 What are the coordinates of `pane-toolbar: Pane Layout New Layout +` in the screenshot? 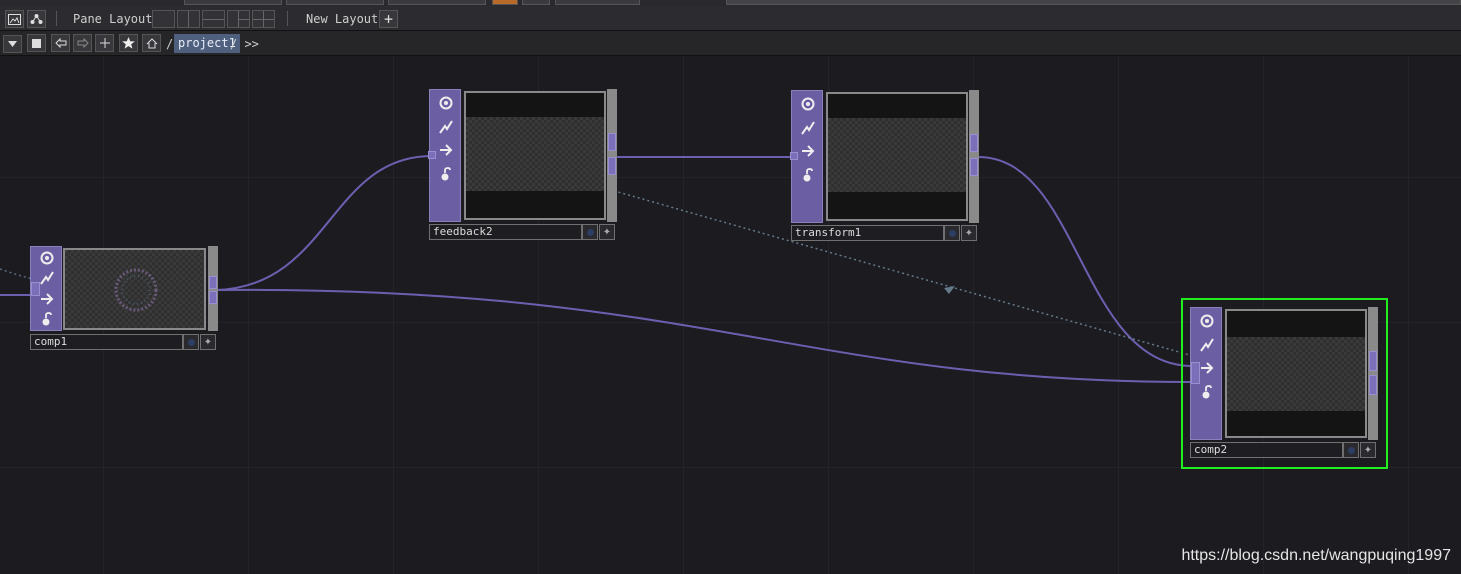 It's located at (730, 18).